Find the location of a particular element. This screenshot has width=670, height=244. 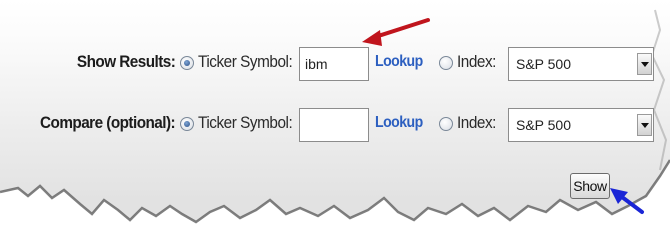

row2-ticker-radio is located at coordinates (187, 124).